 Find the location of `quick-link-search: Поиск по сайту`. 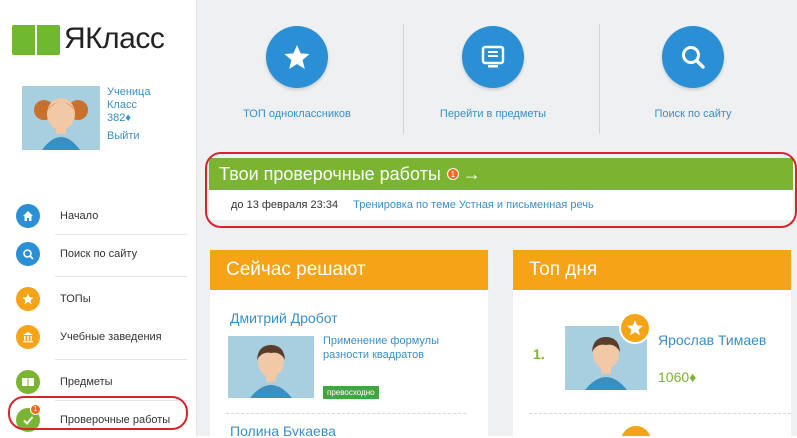

quick-link-search: Поиск по сайту is located at coordinates (693, 73).